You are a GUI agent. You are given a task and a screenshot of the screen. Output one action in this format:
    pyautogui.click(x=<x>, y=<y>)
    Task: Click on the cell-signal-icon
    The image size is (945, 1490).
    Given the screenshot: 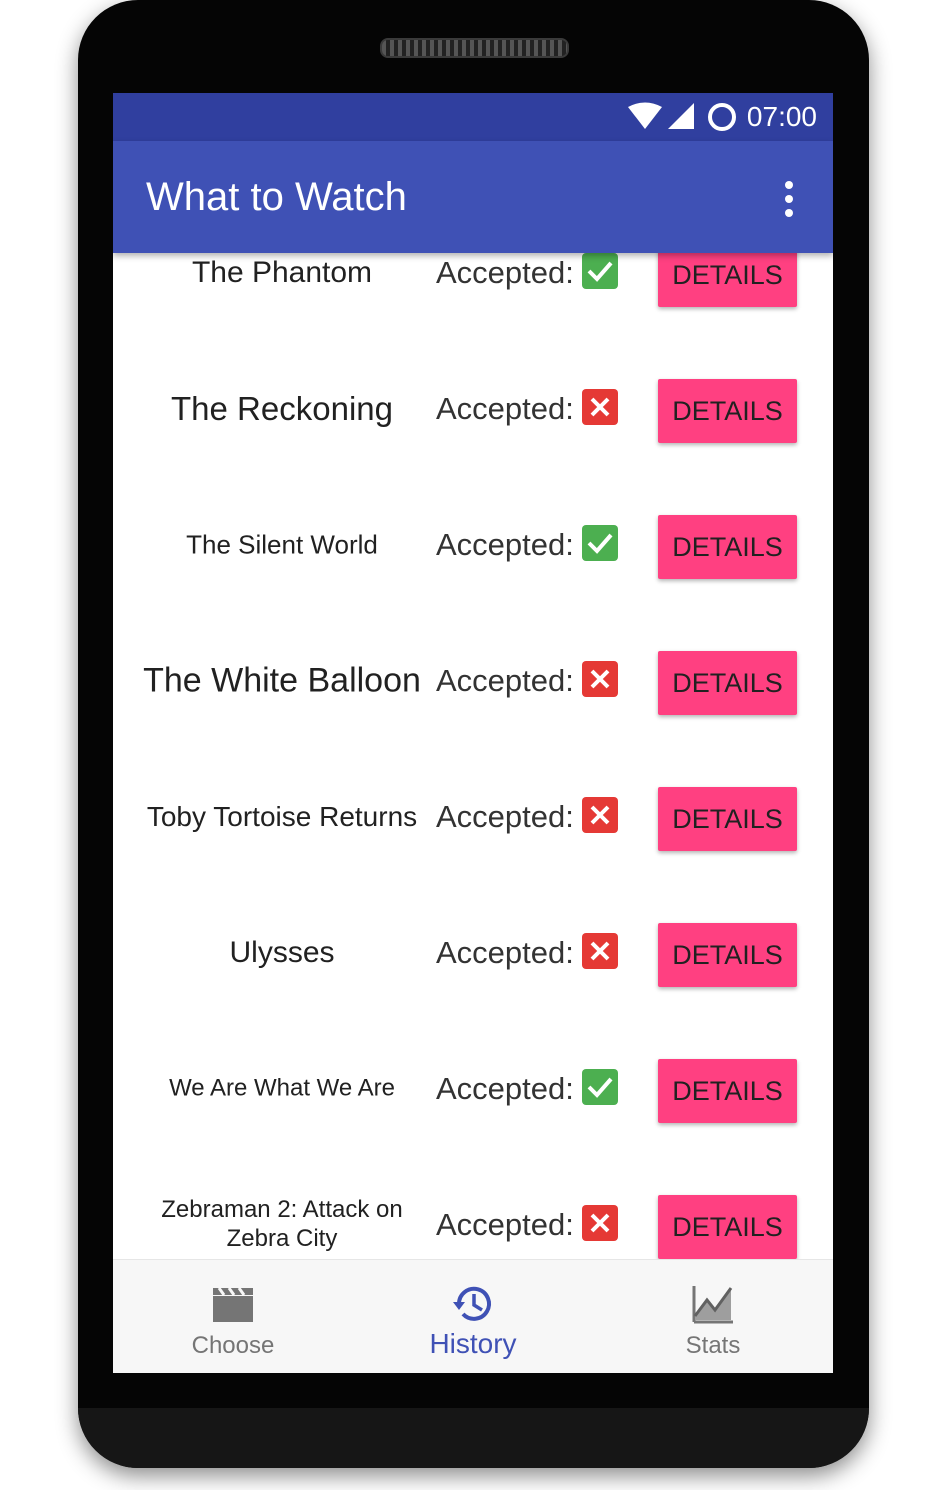 What is the action you would take?
    pyautogui.click(x=681, y=116)
    